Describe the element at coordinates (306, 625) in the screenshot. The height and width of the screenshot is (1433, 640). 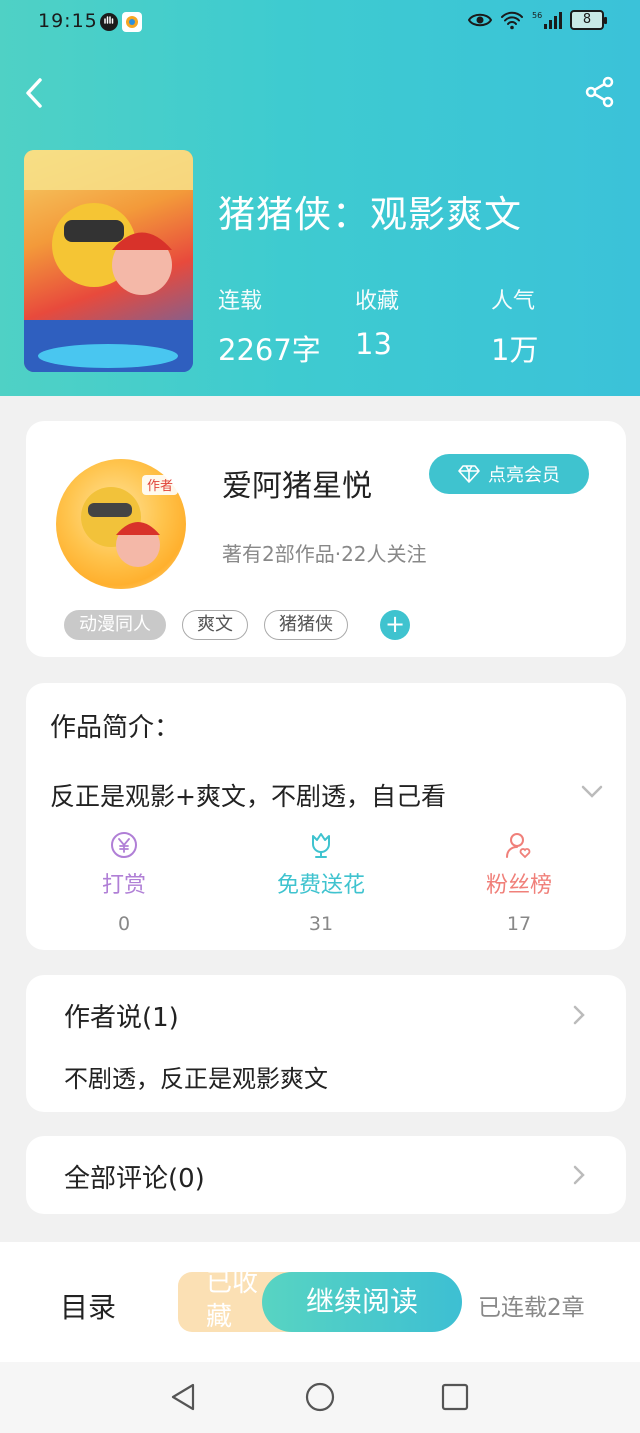
I see `tag-item: 猪猪侠` at that location.